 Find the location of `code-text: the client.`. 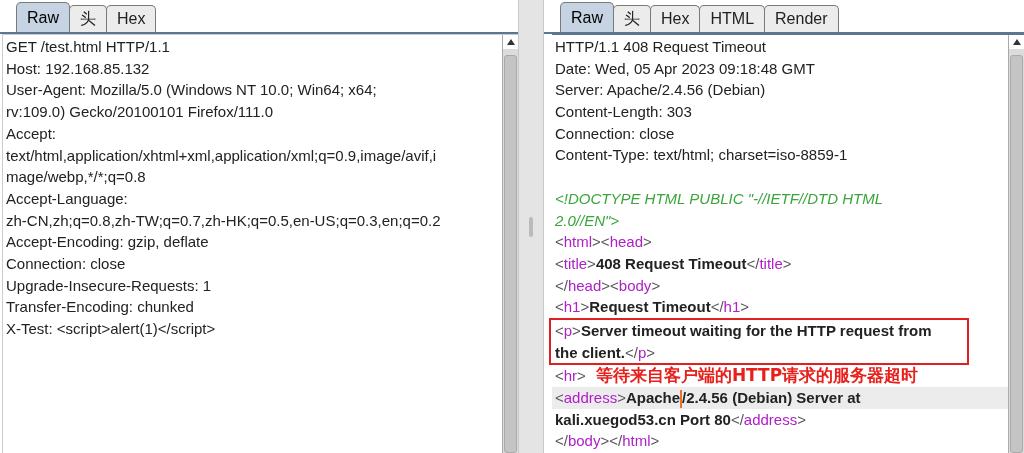

code-text: the client. is located at coordinates (590, 352).